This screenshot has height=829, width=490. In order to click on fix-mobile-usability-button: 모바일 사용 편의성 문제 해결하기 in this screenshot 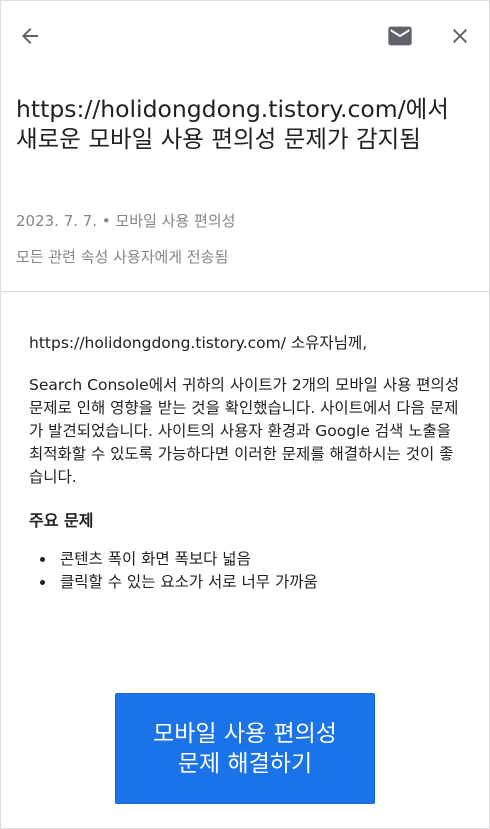, I will do `click(245, 748)`.